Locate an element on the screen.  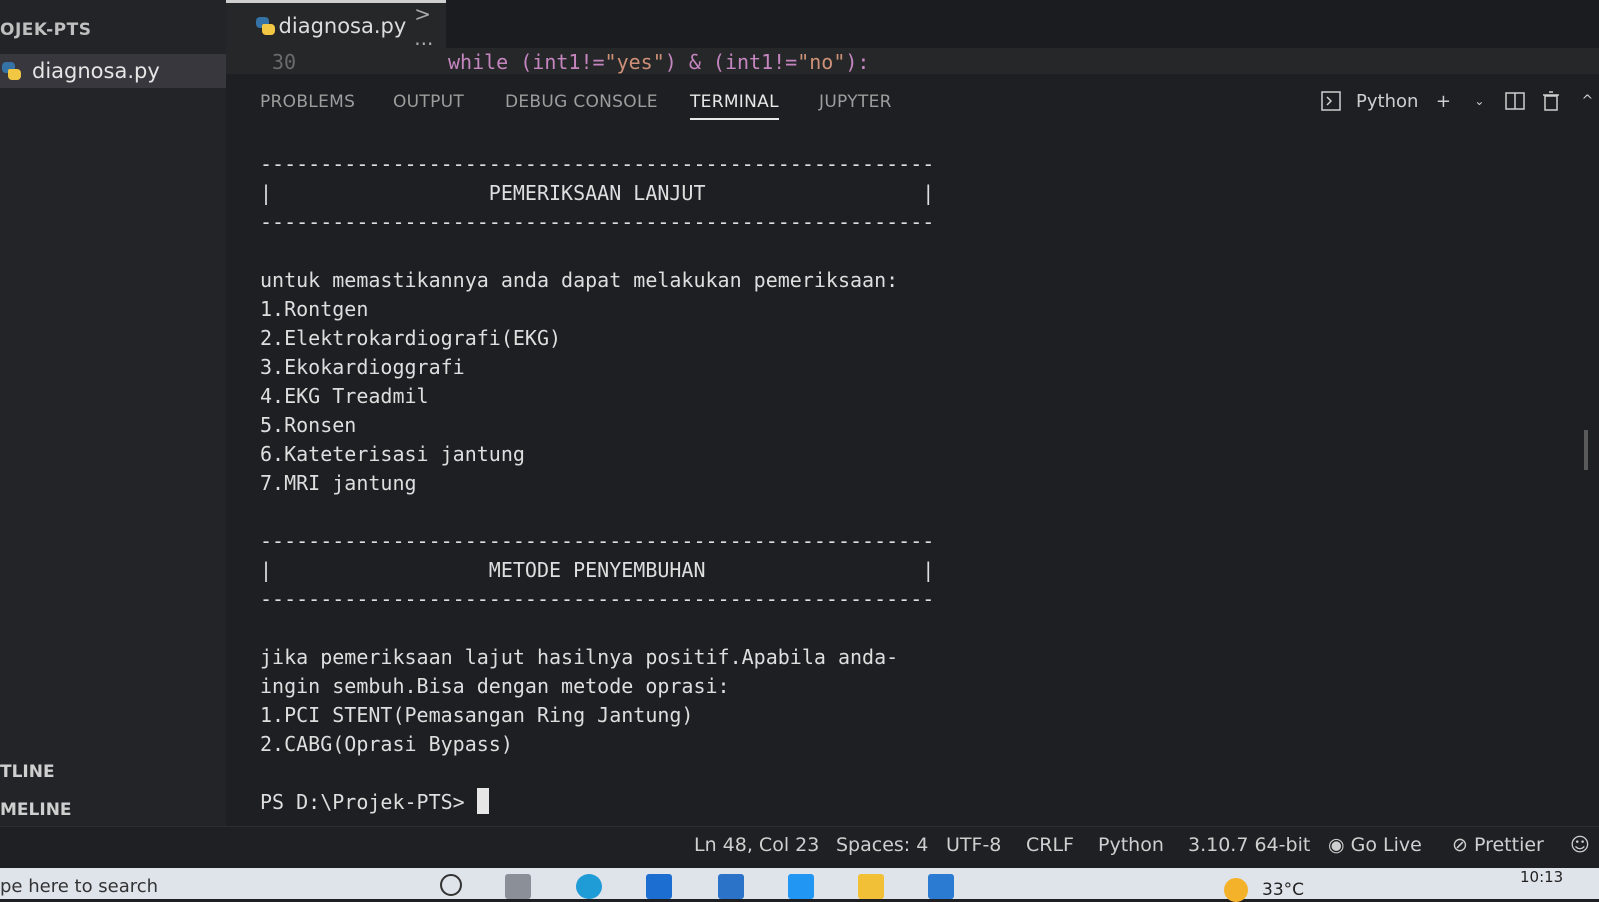
sidebar-file-diagnosa: diagnosa.py is located at coordinates (113, 71).